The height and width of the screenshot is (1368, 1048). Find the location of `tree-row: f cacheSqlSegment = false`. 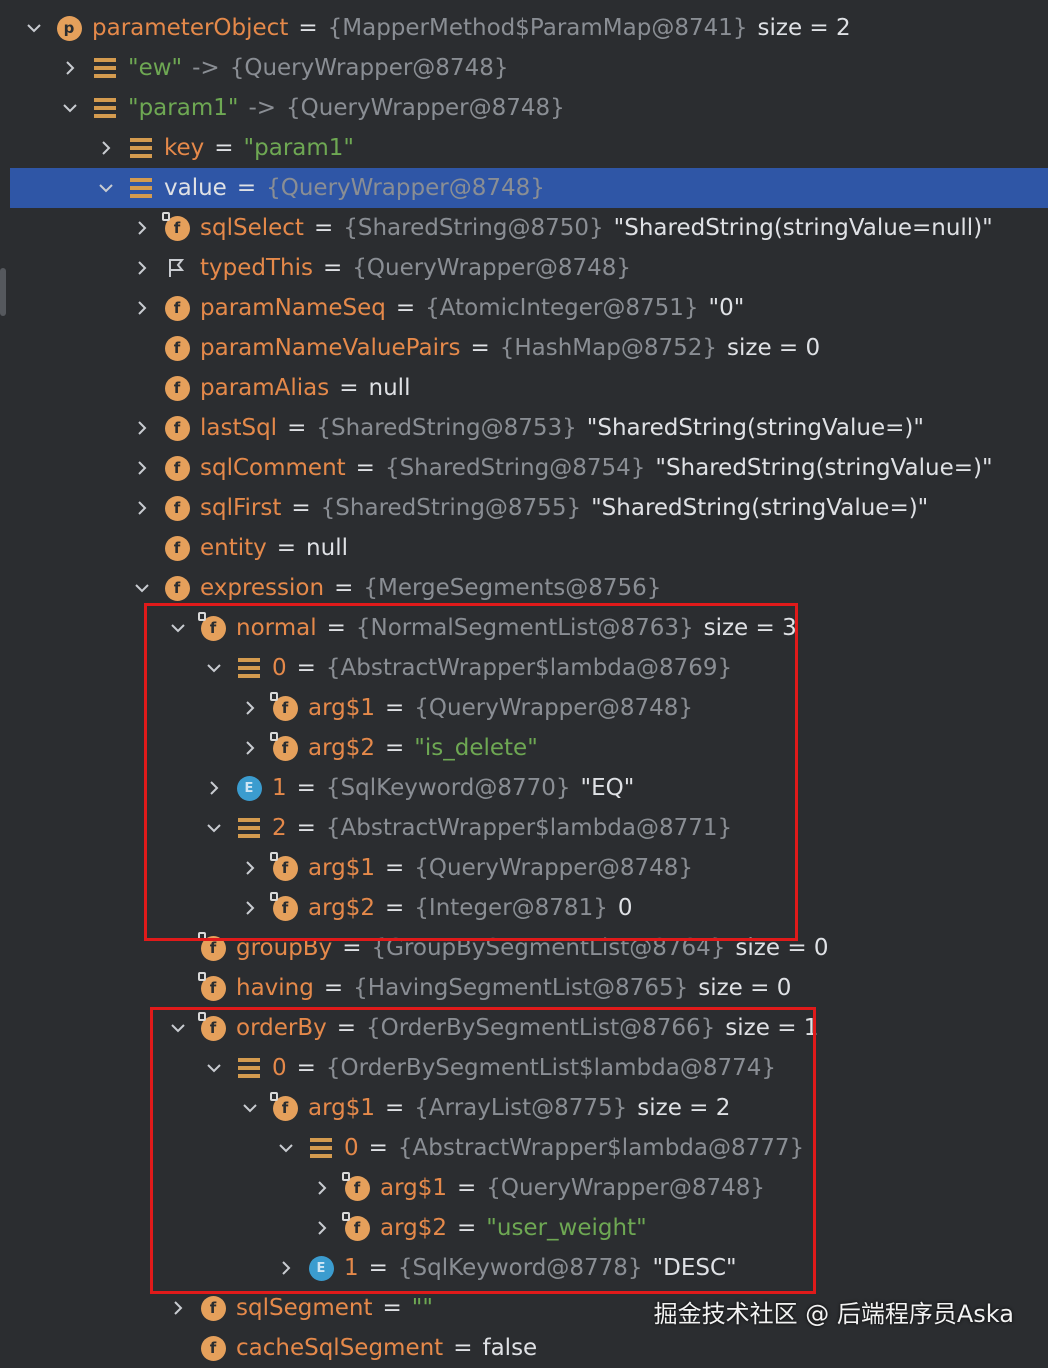

tree-row: f cacheSqlSegment = false is located at coordinates (524, 1348).